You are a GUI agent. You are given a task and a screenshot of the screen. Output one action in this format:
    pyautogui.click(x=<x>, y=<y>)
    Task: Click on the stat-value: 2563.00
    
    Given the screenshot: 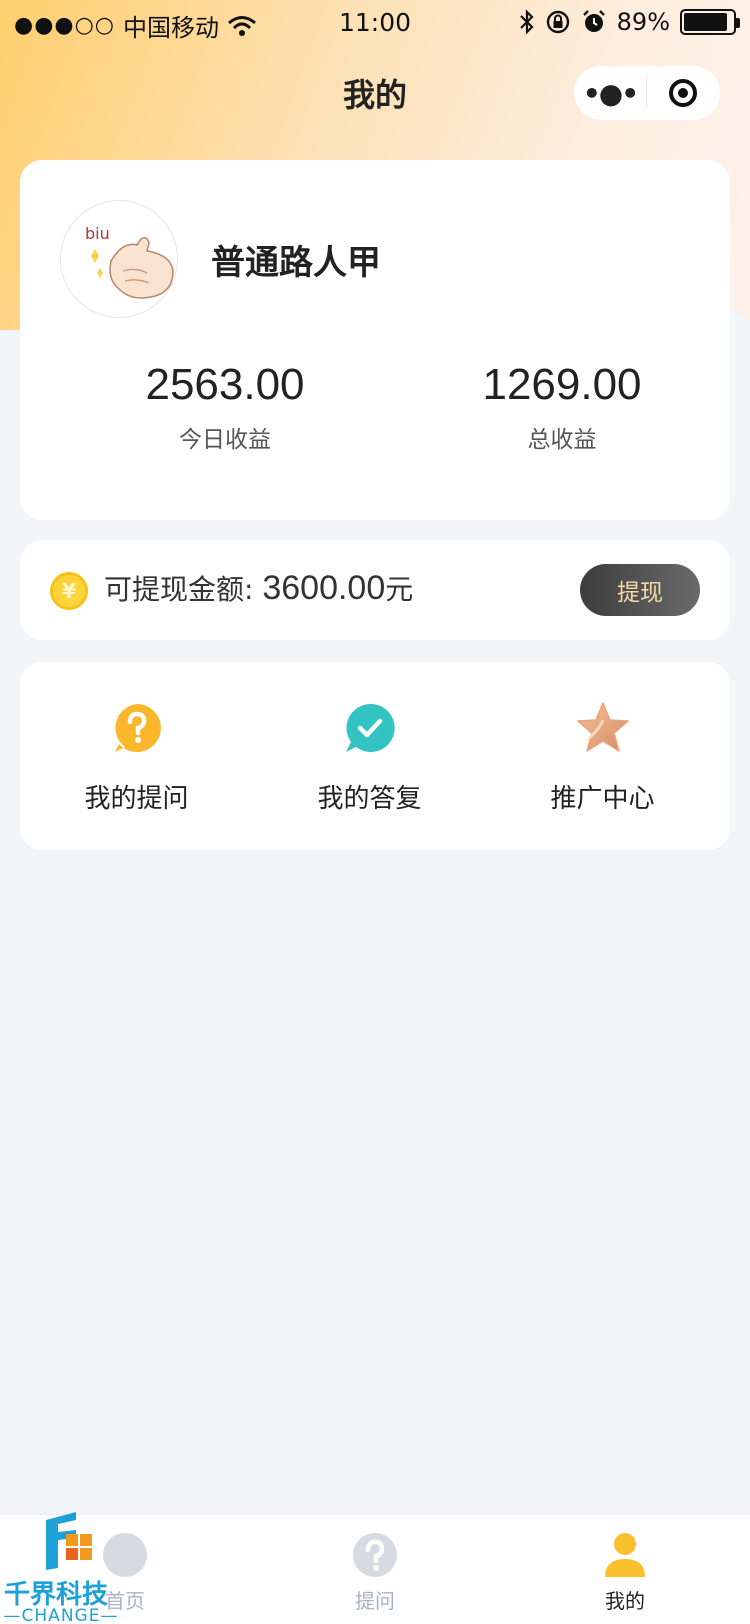 What is the action you would take?
    pyautogui.click(x=225, y=384)
    